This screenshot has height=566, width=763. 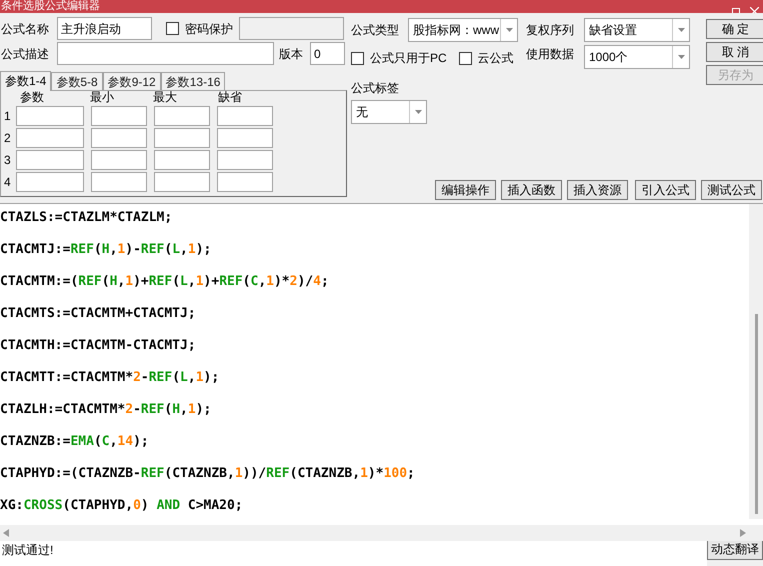 I want to click on dropdown: 无, so click(x=389, y=112).